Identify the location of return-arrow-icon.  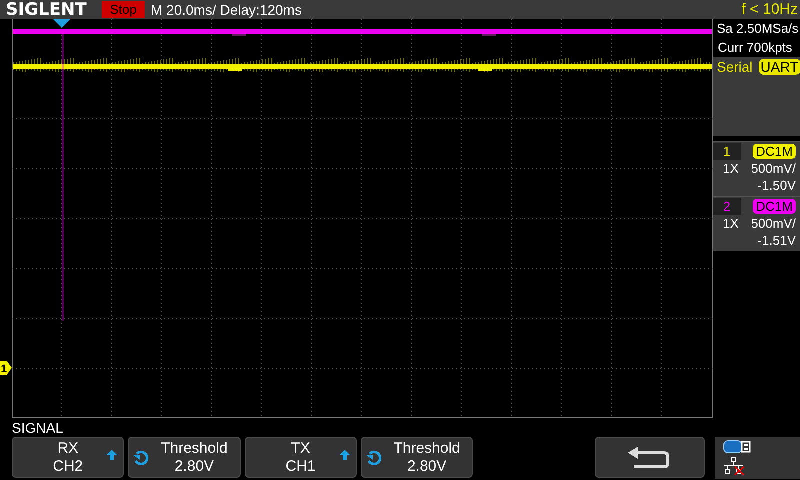
(650, 457).